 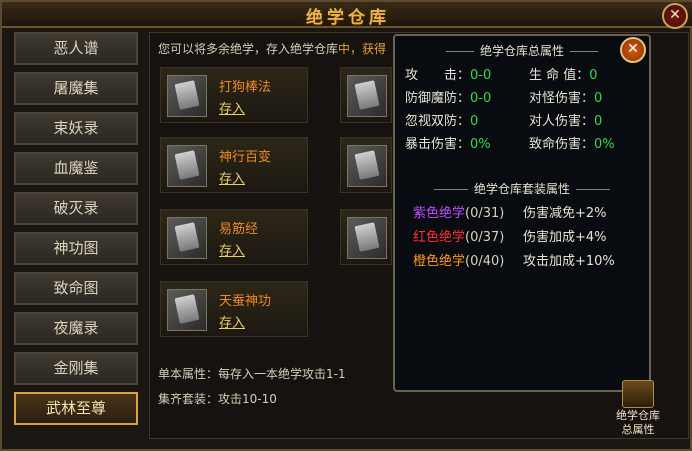 I want to click on skill-name: 打狗棒法, so click(x=245, y=87).